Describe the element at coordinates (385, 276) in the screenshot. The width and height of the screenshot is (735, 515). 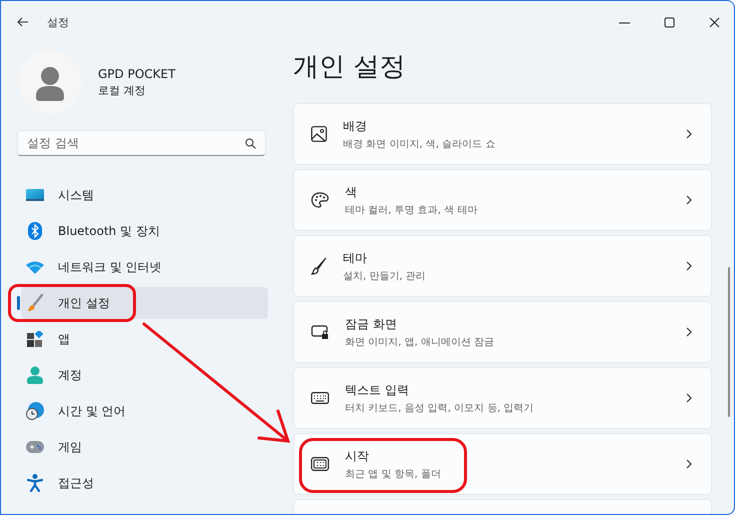
I see `card-description: 설치, 만들기, 관리` at that location.